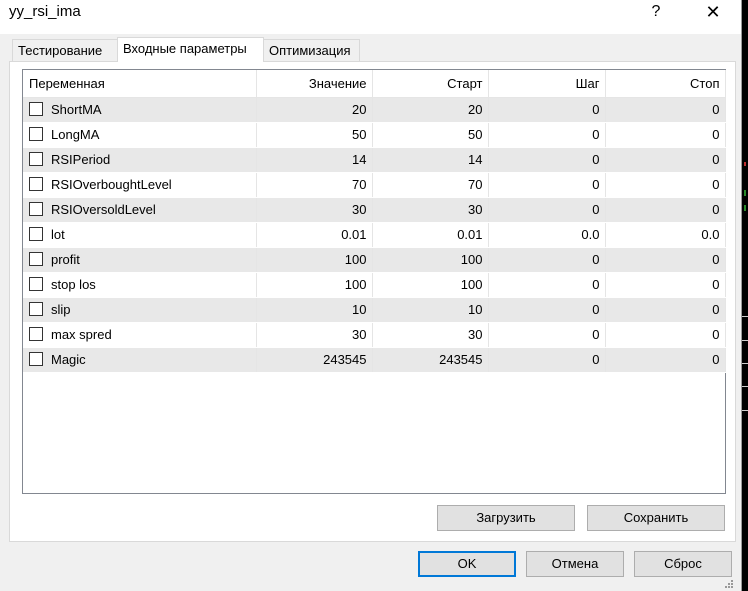  Describe the element at coordinates (65, 50) in the screenshot. I see `tab-testing: Тестирование` at that location.